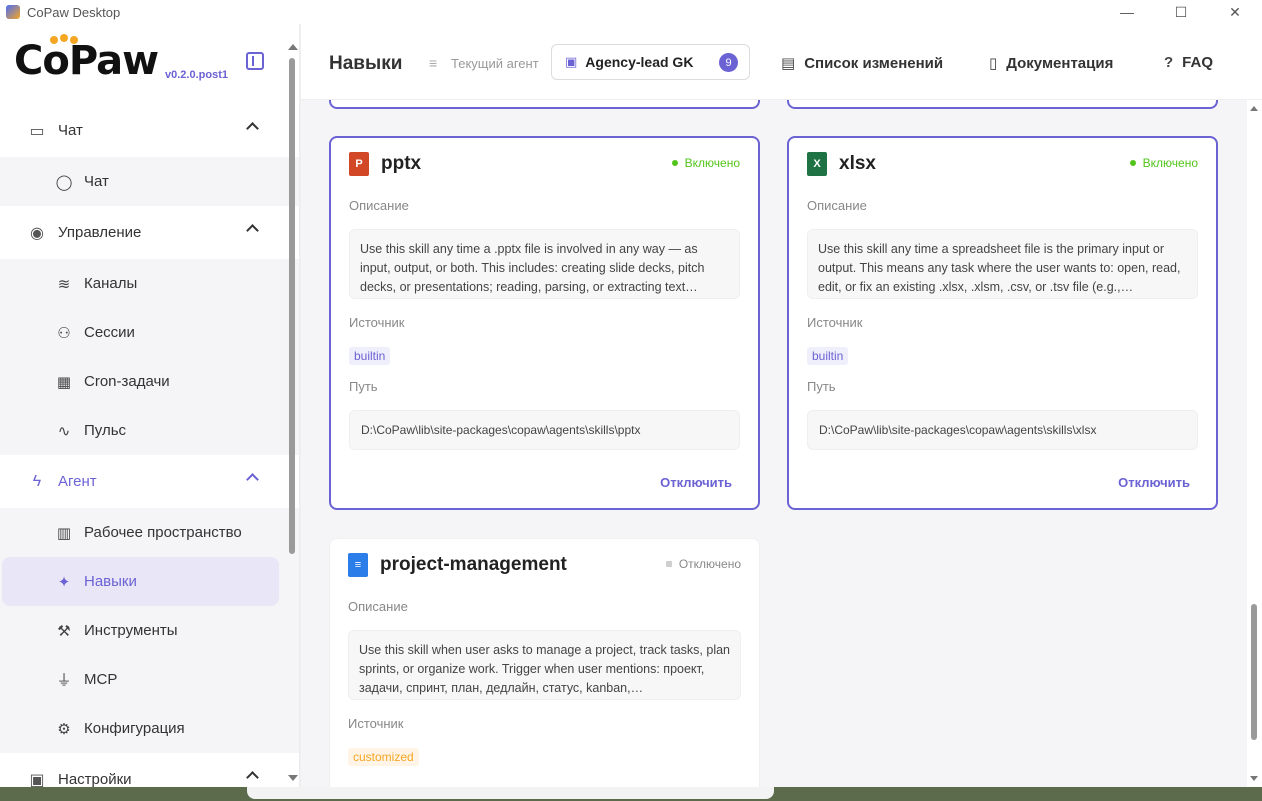  What do you see at coordinates (1169, 62) in the screenshot?
I see `question-circle-icon: ?` at bounding box center [1169, 62].